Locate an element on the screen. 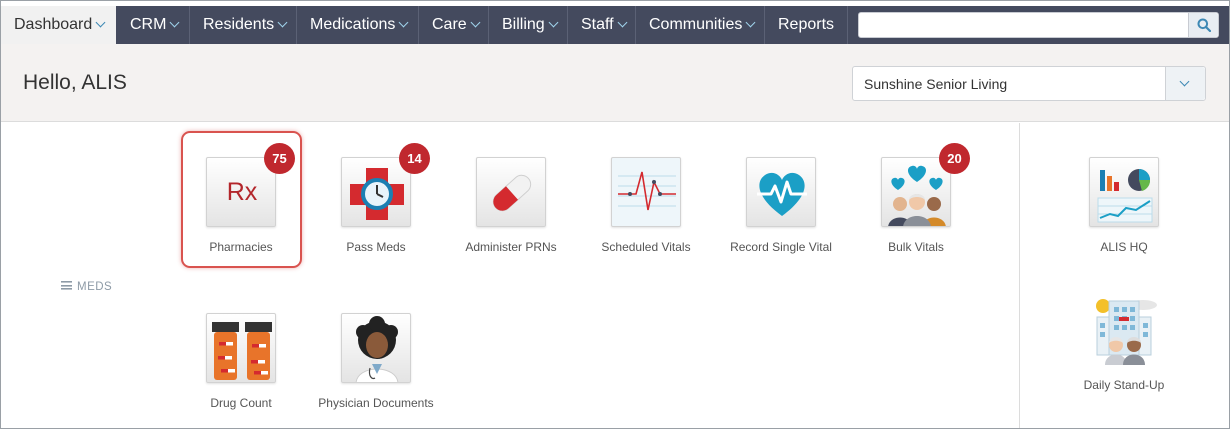 The width and height of the screenshot is (1230, 429). nav-residents: Residents is located at coordinates (243, 25).